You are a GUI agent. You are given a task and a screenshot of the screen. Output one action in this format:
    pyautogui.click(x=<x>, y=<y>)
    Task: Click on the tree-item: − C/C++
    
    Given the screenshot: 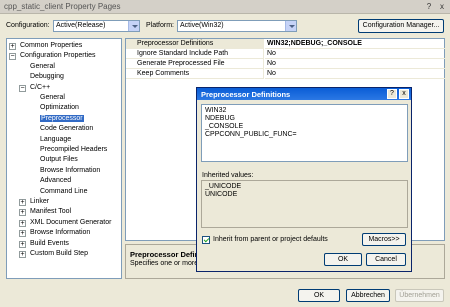 What is the action you would take?
    pyautogui.click(x=34, y=88)
    